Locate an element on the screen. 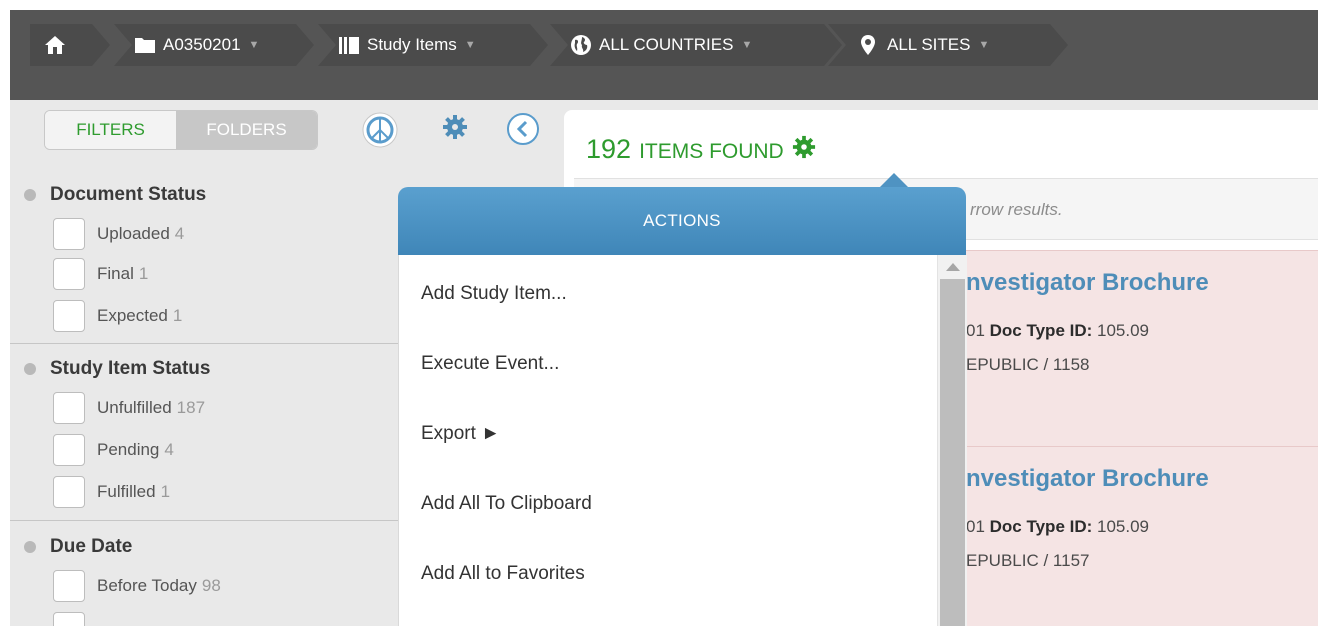 Image resolution: width=1318 pixels, height=626 pixels. filters-folders-toggle: FILTERS FOLDERS is located at coordinates (181, 130).